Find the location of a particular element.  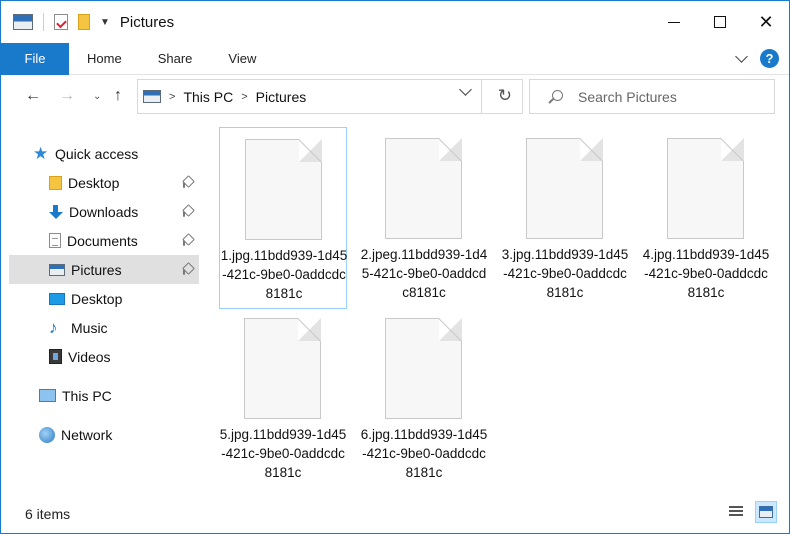

address-dropdown-chevron-icon is located at coordinates (465, 89).